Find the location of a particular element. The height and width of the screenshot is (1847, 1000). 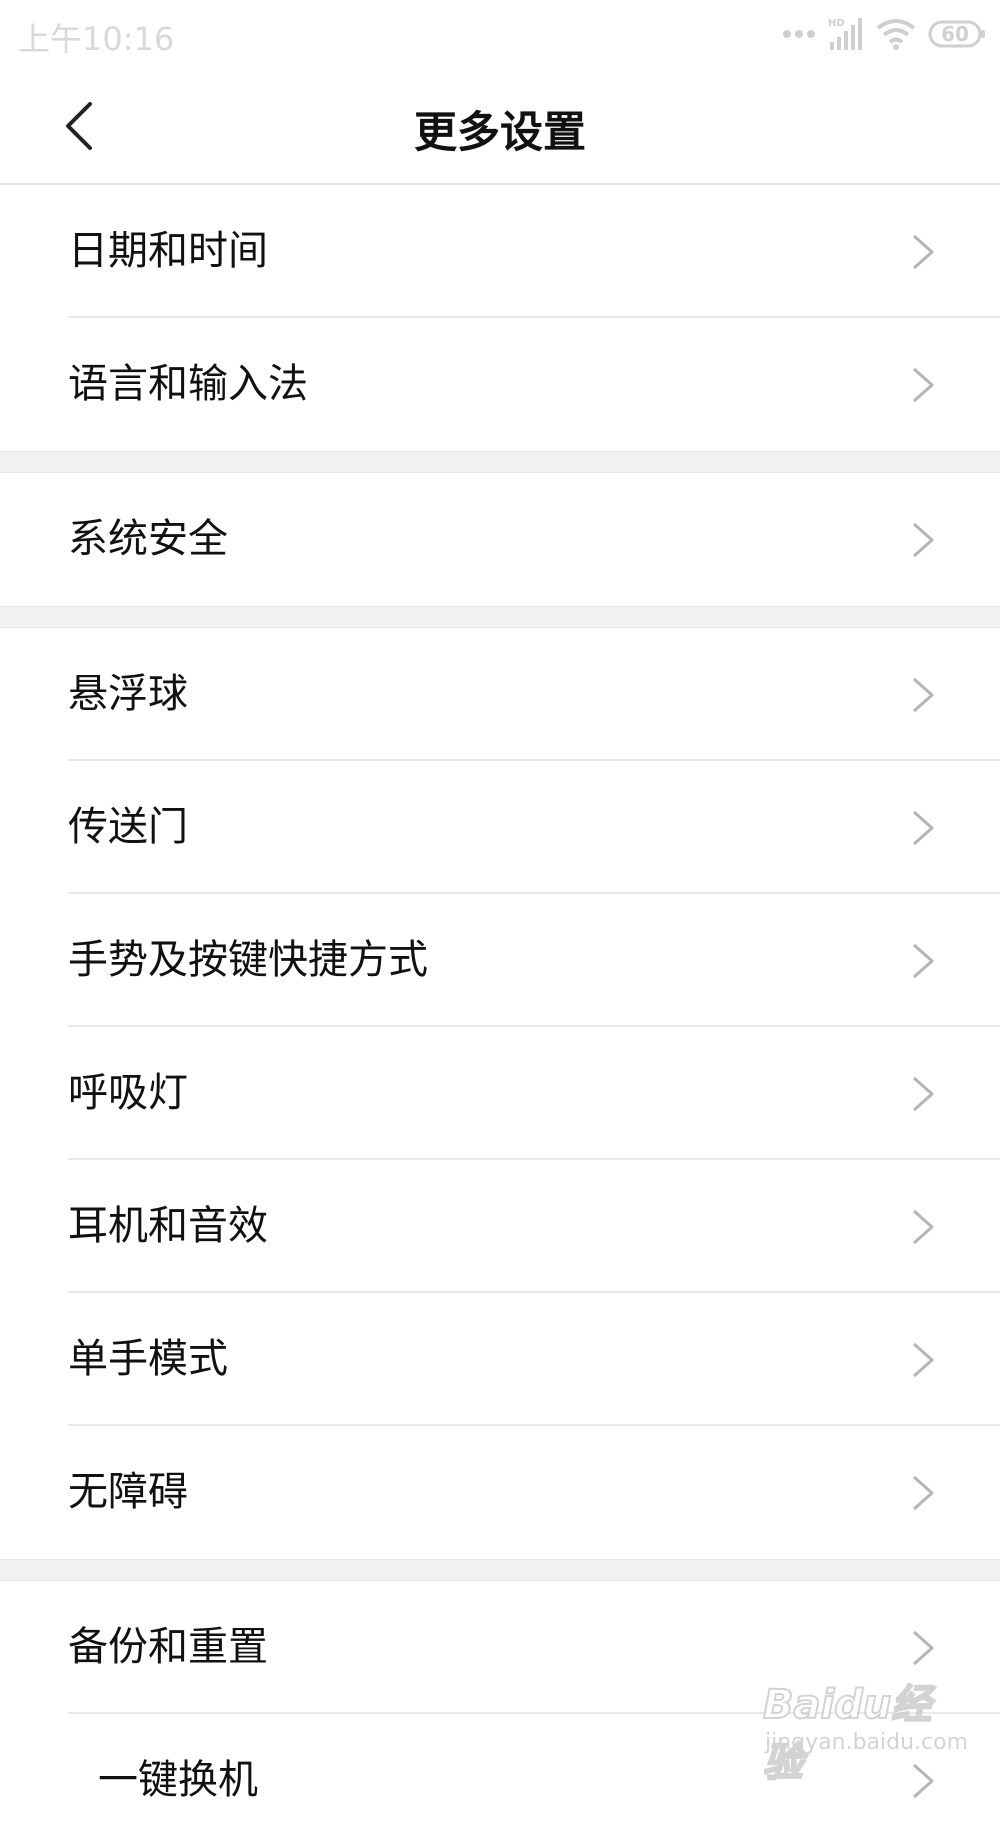

settings-item-one-hand-mode: 单手模式 is located at coordinates (500, 1359).